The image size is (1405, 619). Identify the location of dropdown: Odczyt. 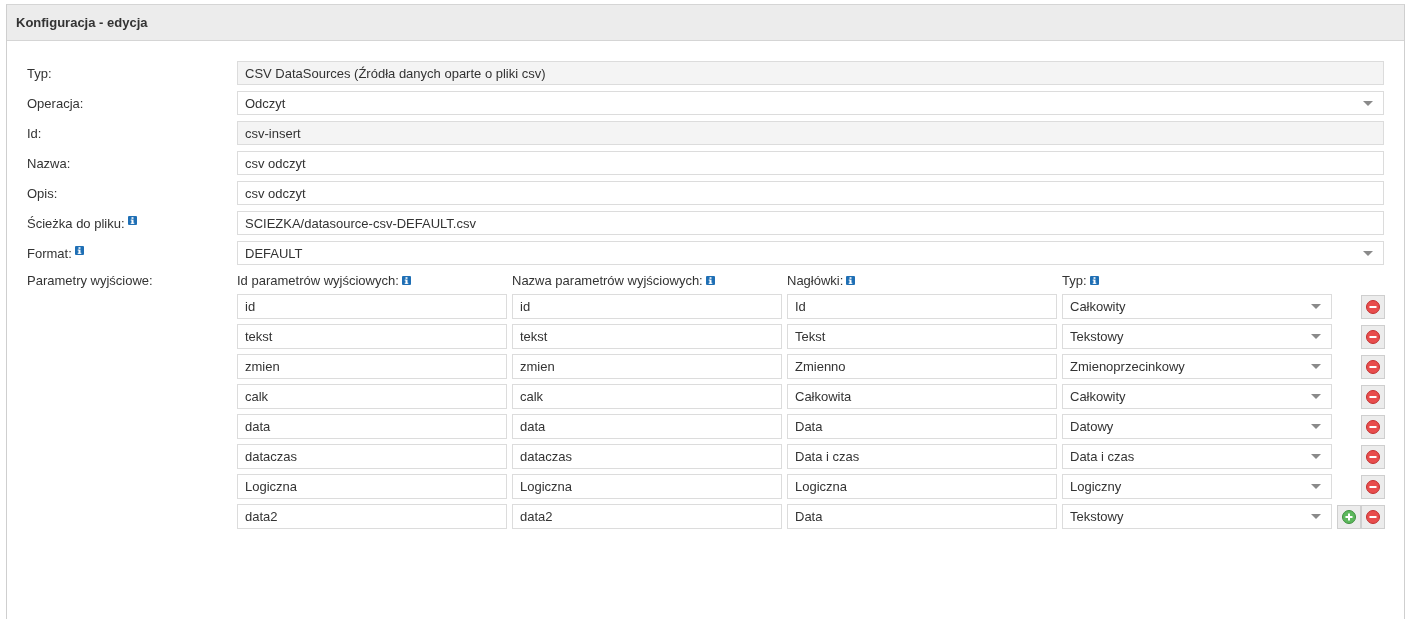
(810, 103).